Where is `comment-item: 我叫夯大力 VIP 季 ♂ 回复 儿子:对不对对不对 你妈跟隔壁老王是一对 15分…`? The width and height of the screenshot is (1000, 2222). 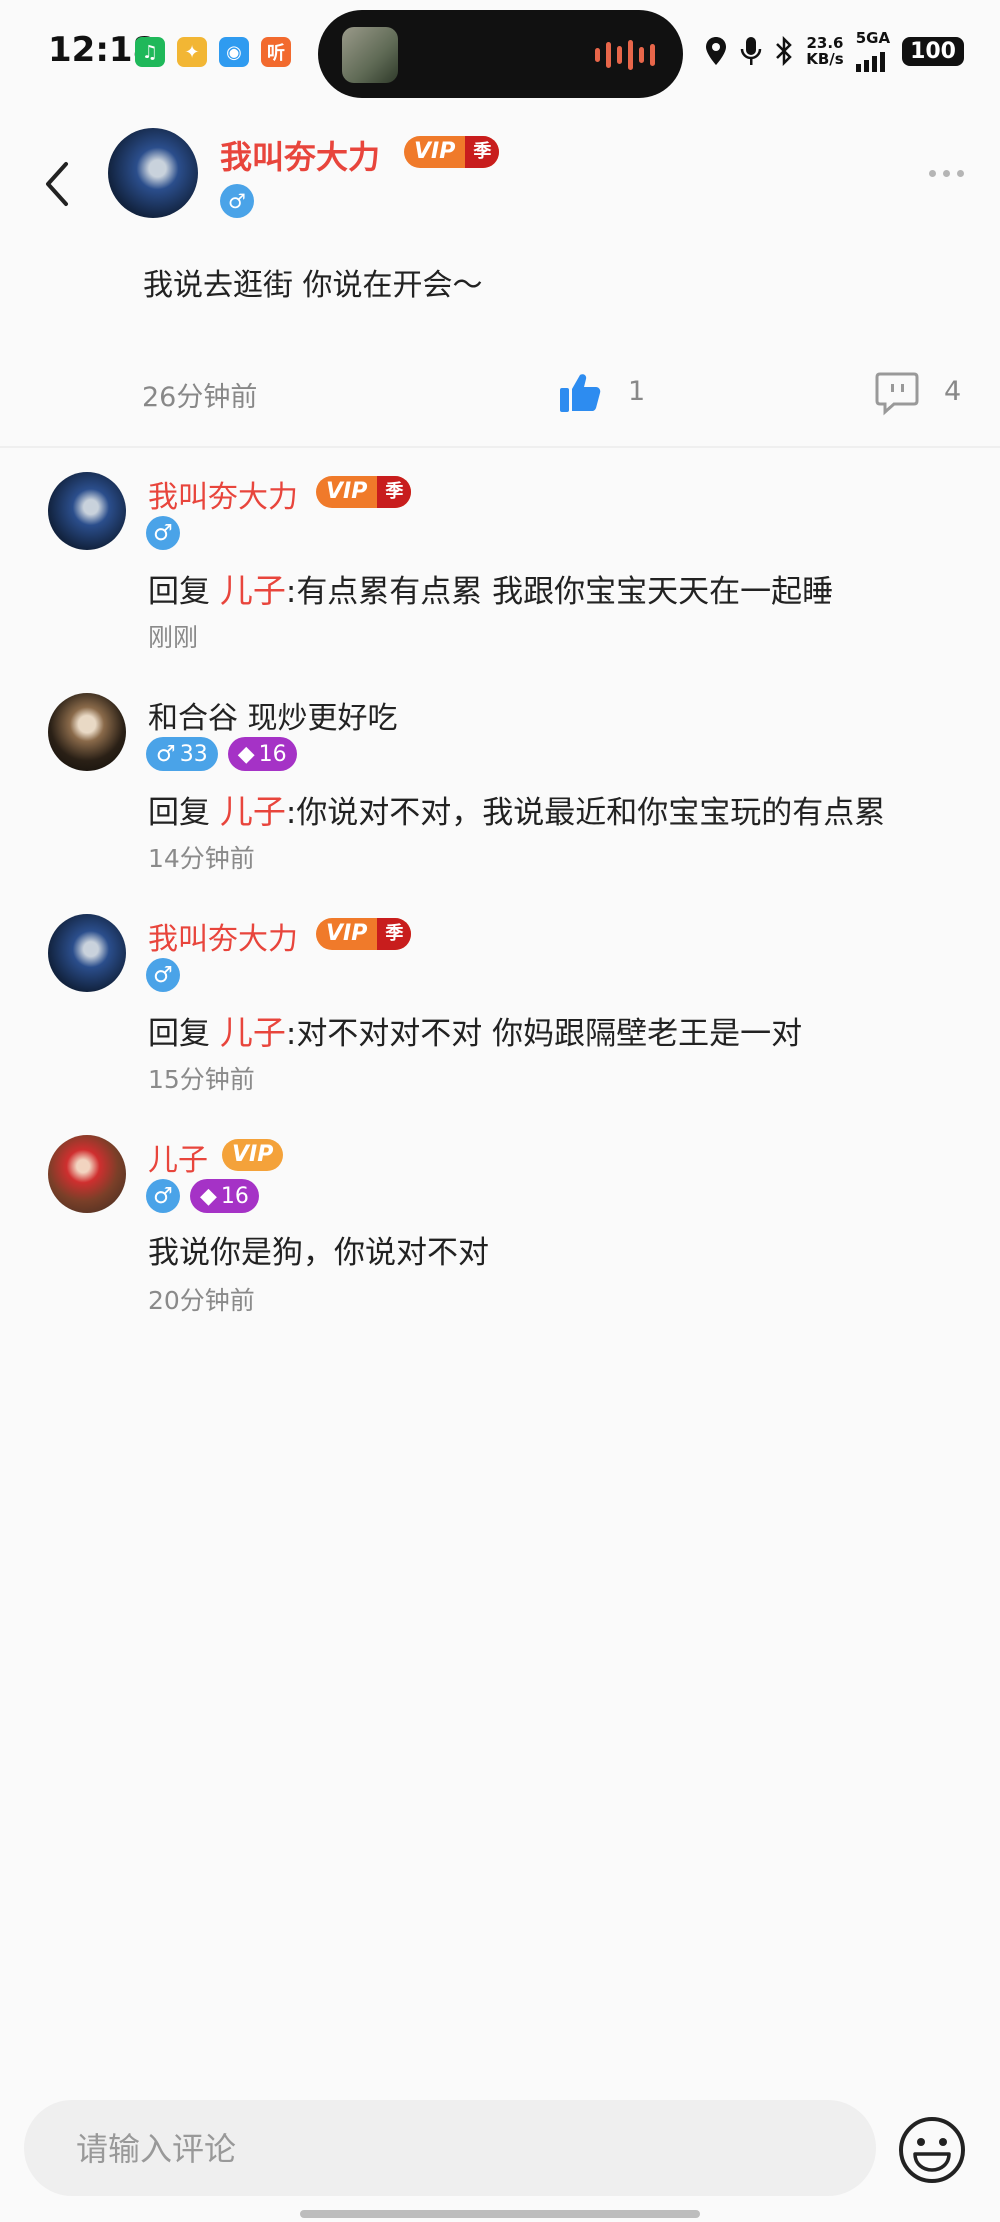
comment-item: 我叫夯大力 VIP 季 ♂ 回复 儿子:对不对对不对 你妈跟隔壁老王是一对 15分… is located at coordinates (500, 1014).